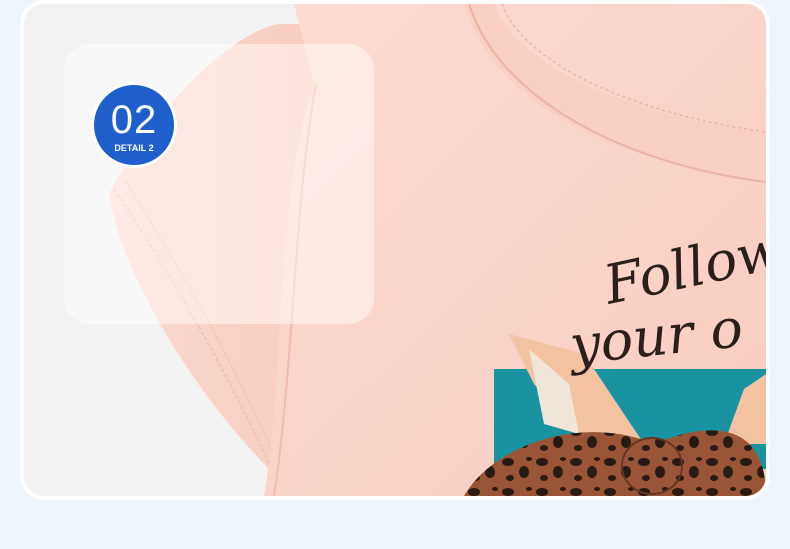  I want to click on detail-badge: 02 DETAIL 2, so click(134, 125).